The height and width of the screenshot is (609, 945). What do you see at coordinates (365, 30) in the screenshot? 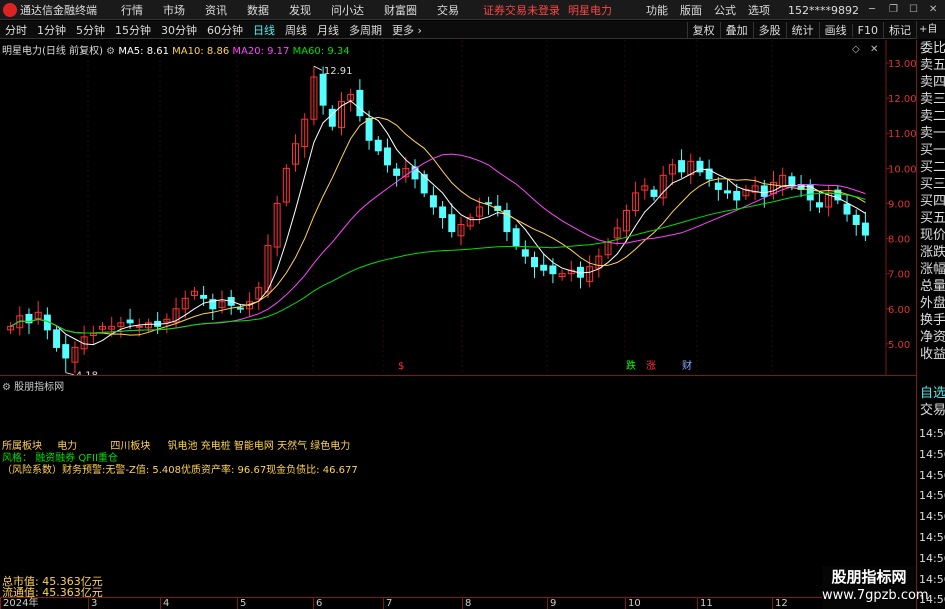
I see `period-multi: 多周期` at bounding box center [365, 30].